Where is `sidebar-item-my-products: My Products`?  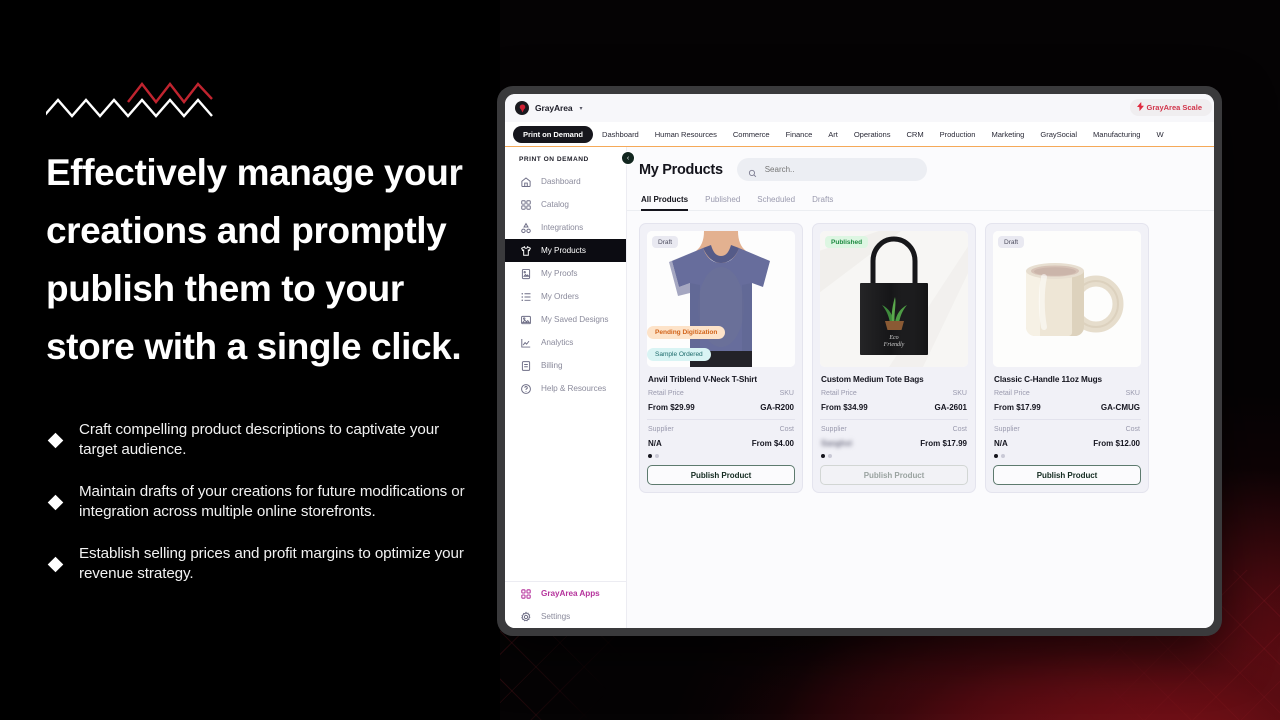 sidebar-item-my-products: My Products is located at coordinates (565, 250).